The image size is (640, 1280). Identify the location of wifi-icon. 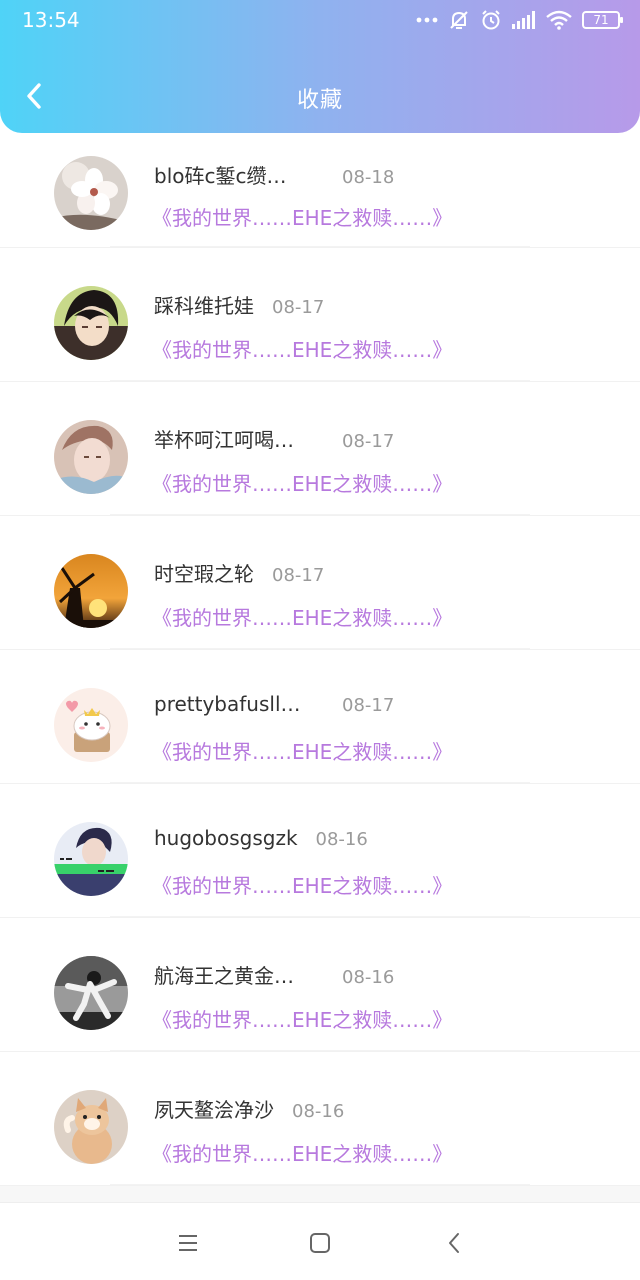
(559, 20).